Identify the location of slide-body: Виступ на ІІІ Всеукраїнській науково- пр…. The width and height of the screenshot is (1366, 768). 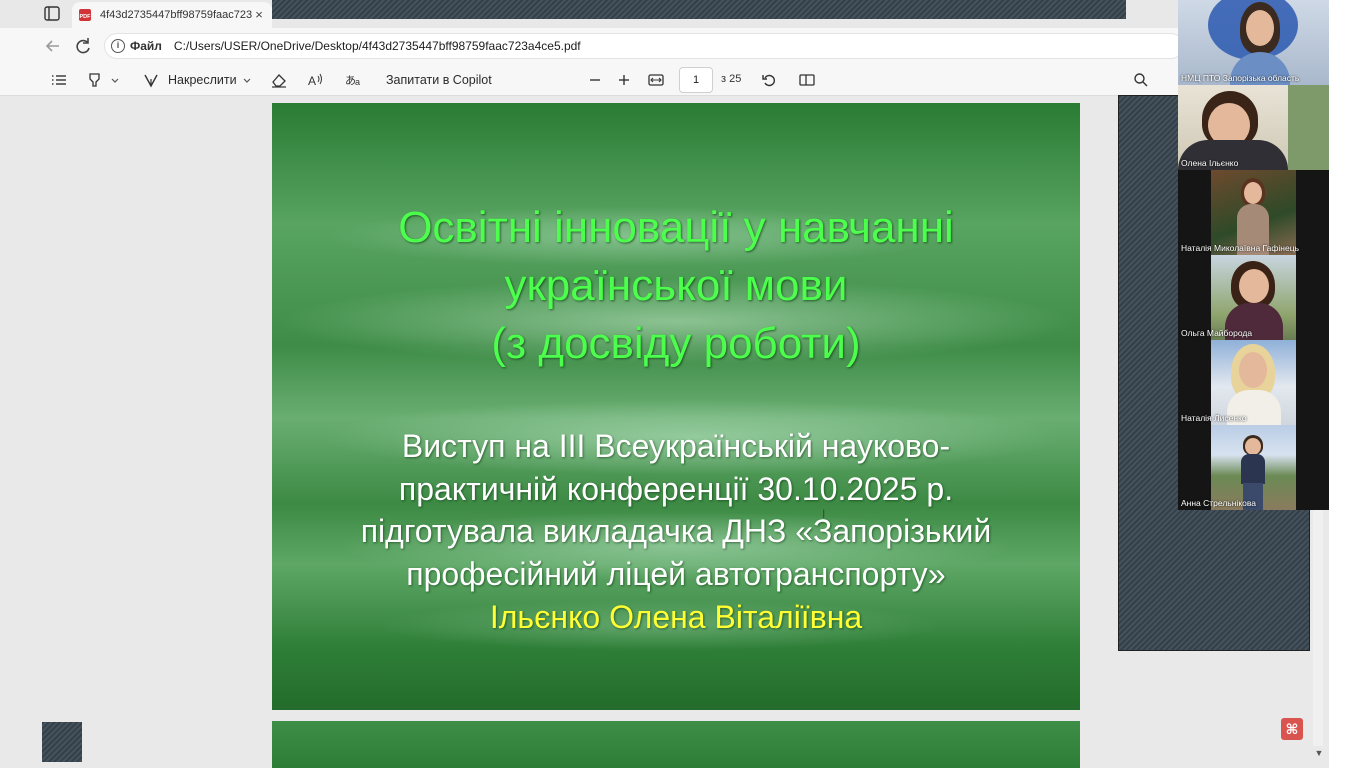
(676, 510).